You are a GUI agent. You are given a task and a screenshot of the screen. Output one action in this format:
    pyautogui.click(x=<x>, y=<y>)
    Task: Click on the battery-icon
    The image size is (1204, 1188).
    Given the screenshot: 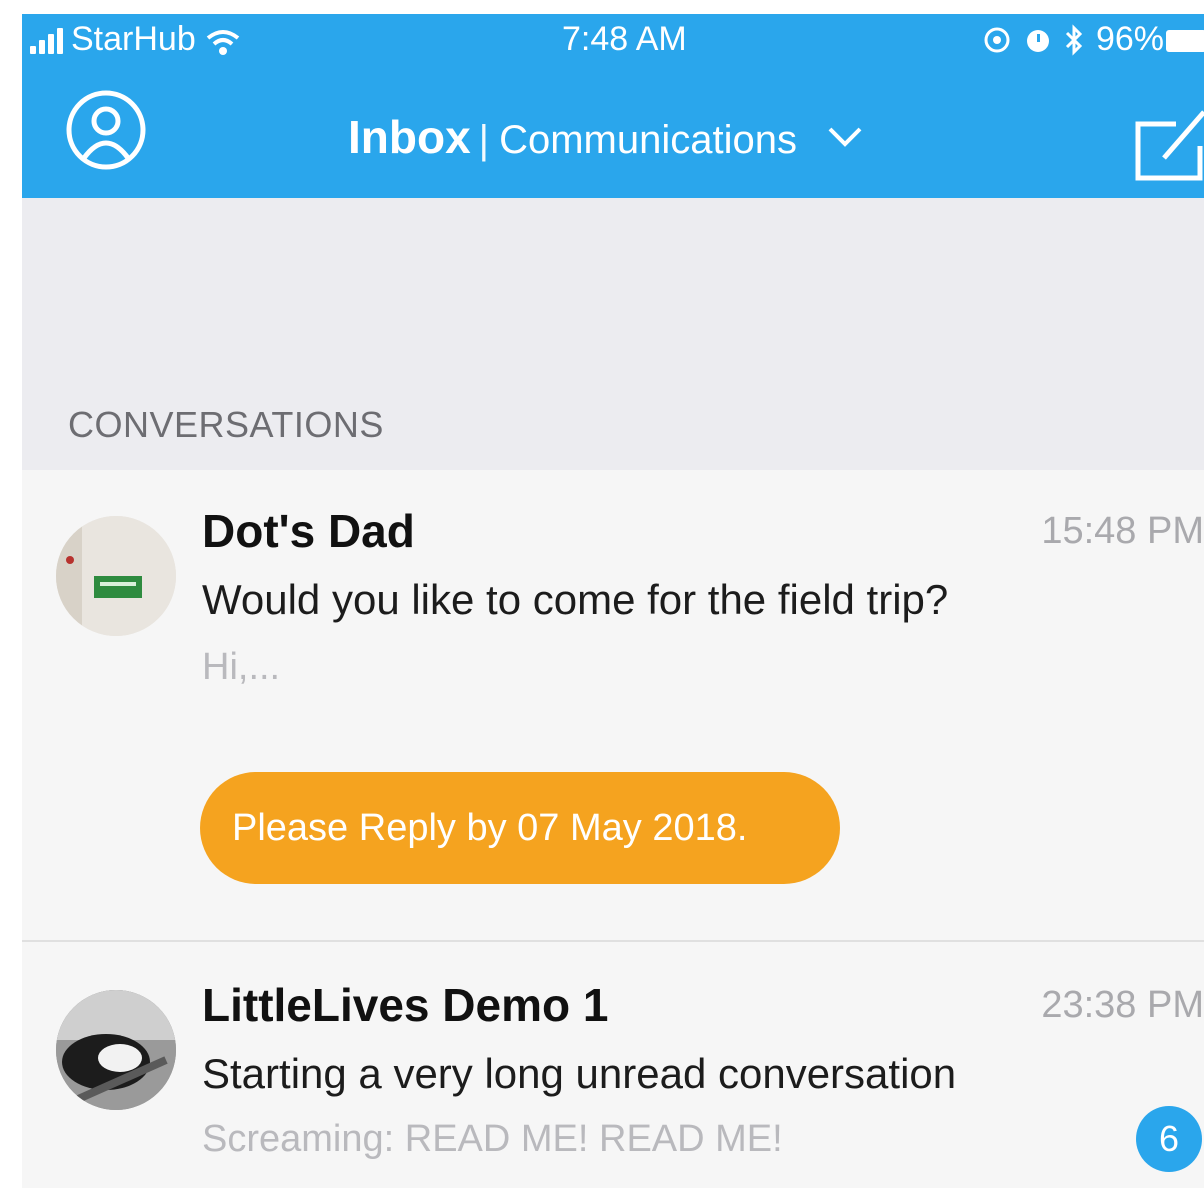 What is the action you would take?
    pyautogui.click(x=1185, y=41)
    